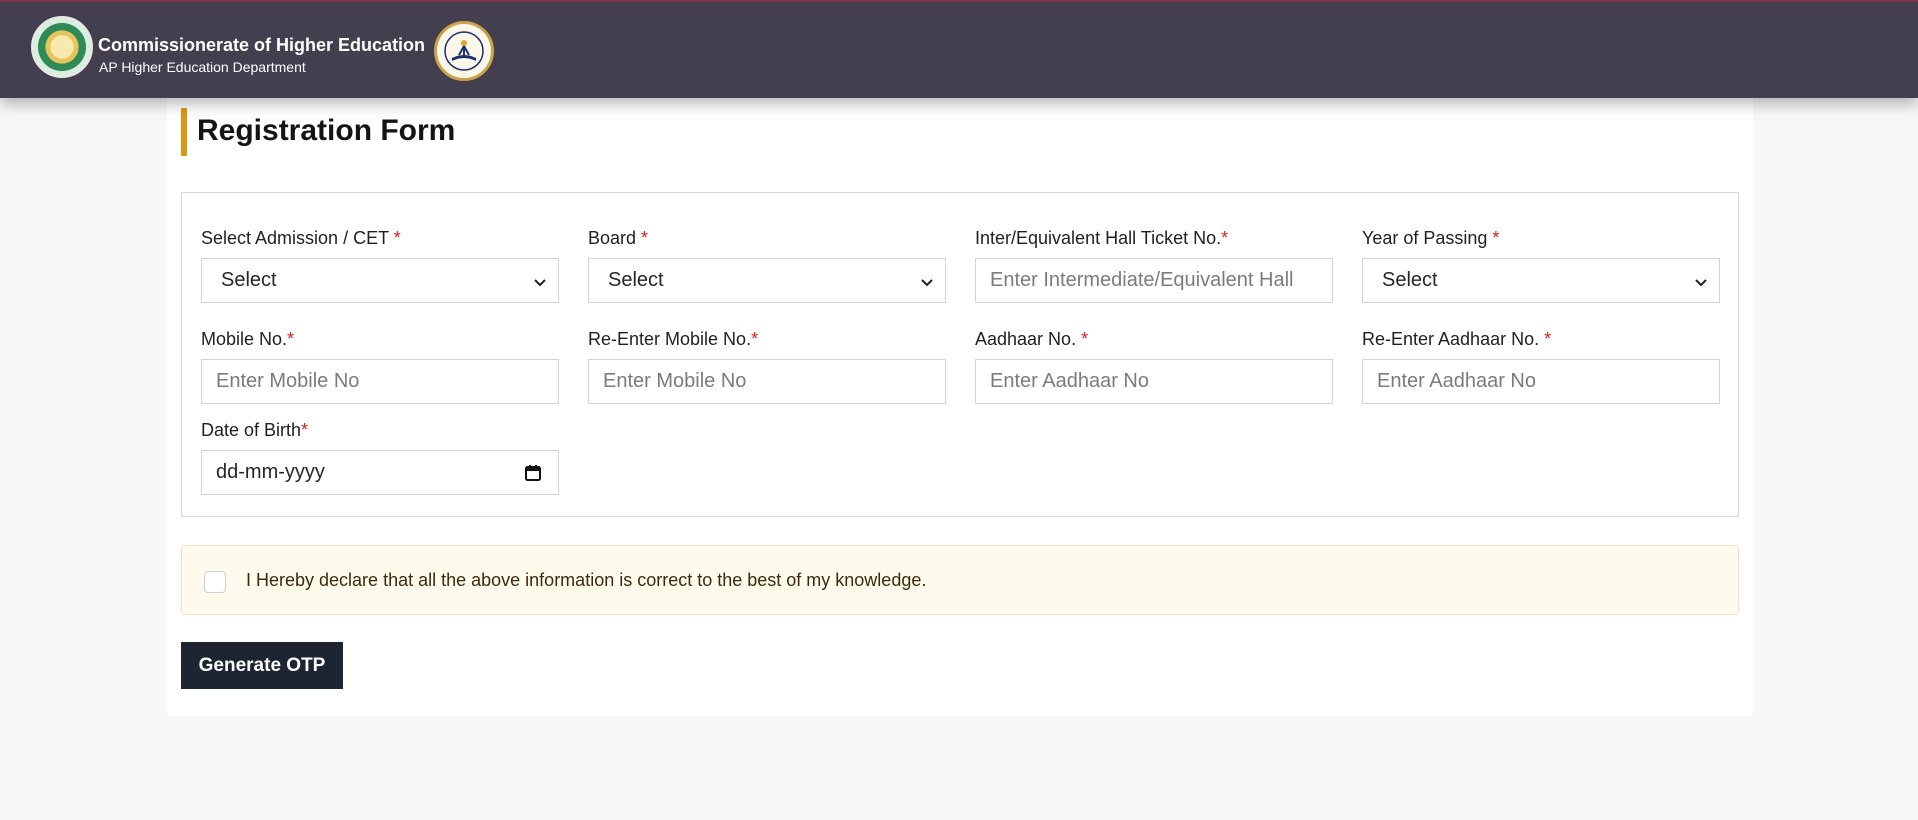 Image resolution: width=1918 pixels, height=820 pixels. Describe the element at coordinates (248, 339) in the screenshot. I see `mobile-label: Mobile No.*` at that location.